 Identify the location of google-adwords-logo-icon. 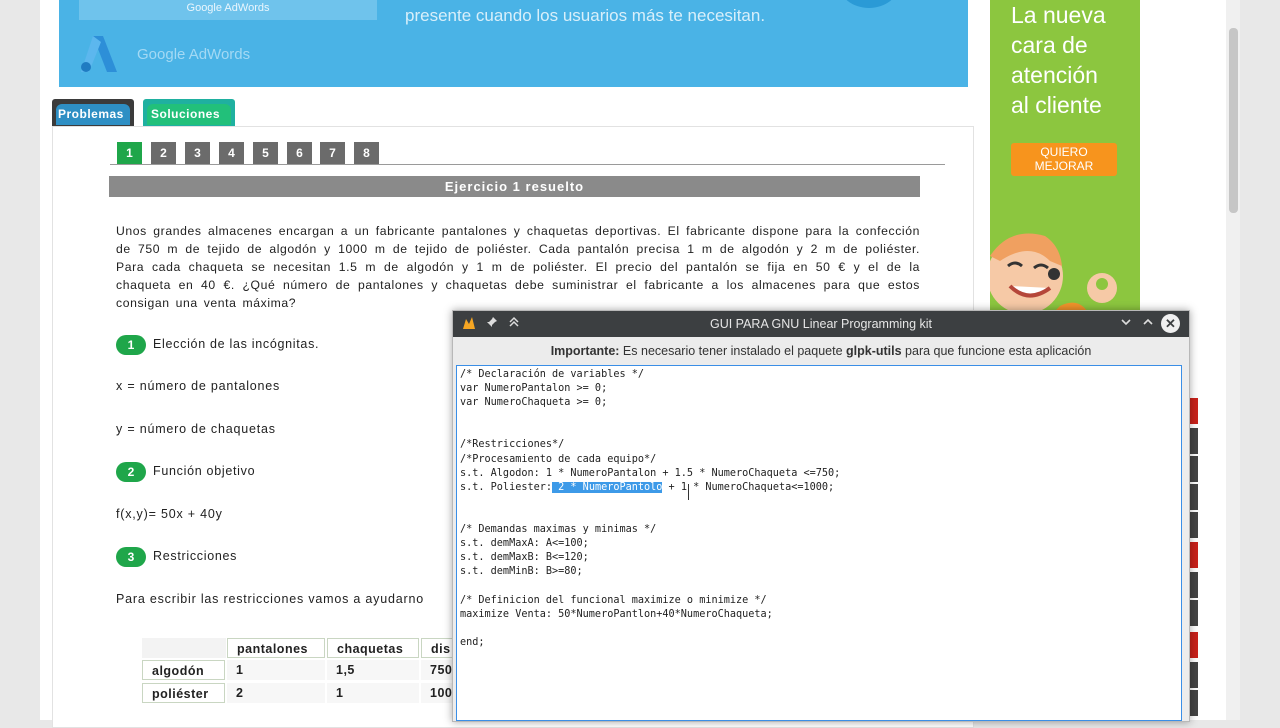
(99, 54).